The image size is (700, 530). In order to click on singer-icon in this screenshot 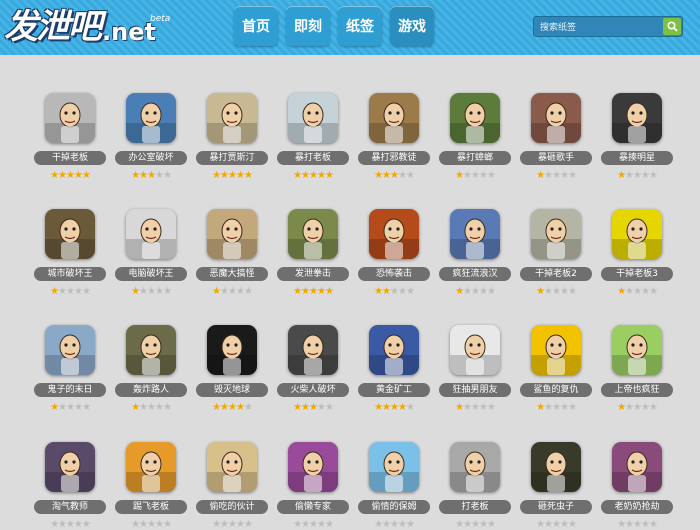, I will do `click(556, 118)`.